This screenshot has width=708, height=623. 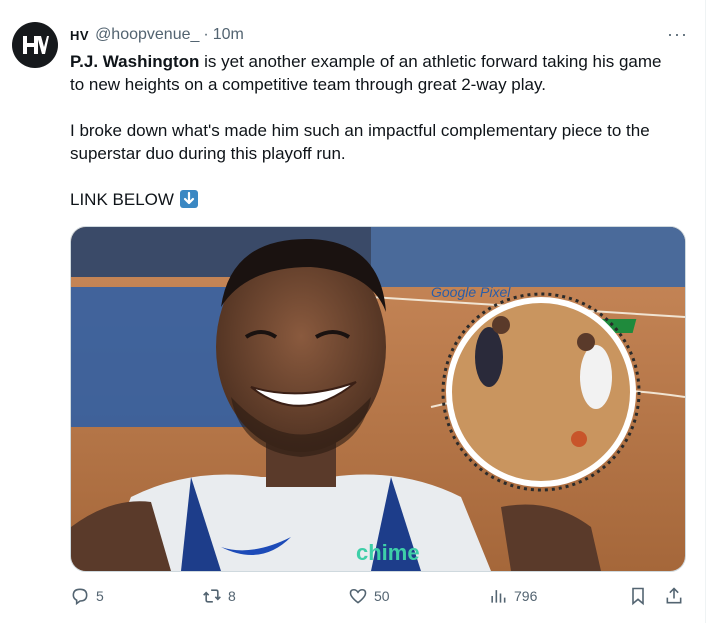 I want to click on avatar, so click(x=35, y=45).